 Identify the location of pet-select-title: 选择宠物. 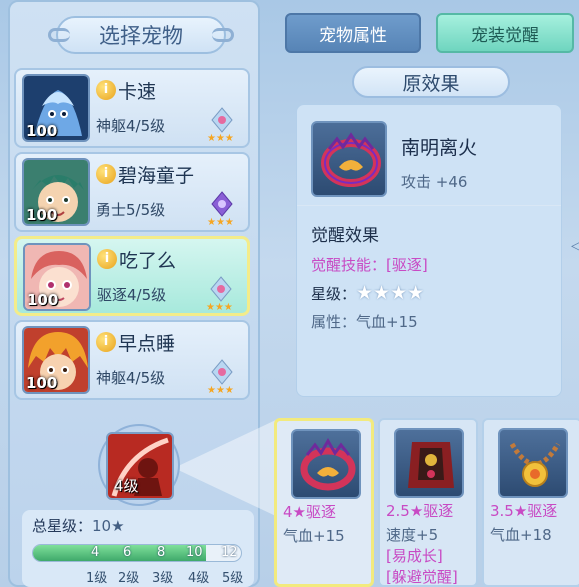
(141, 35).